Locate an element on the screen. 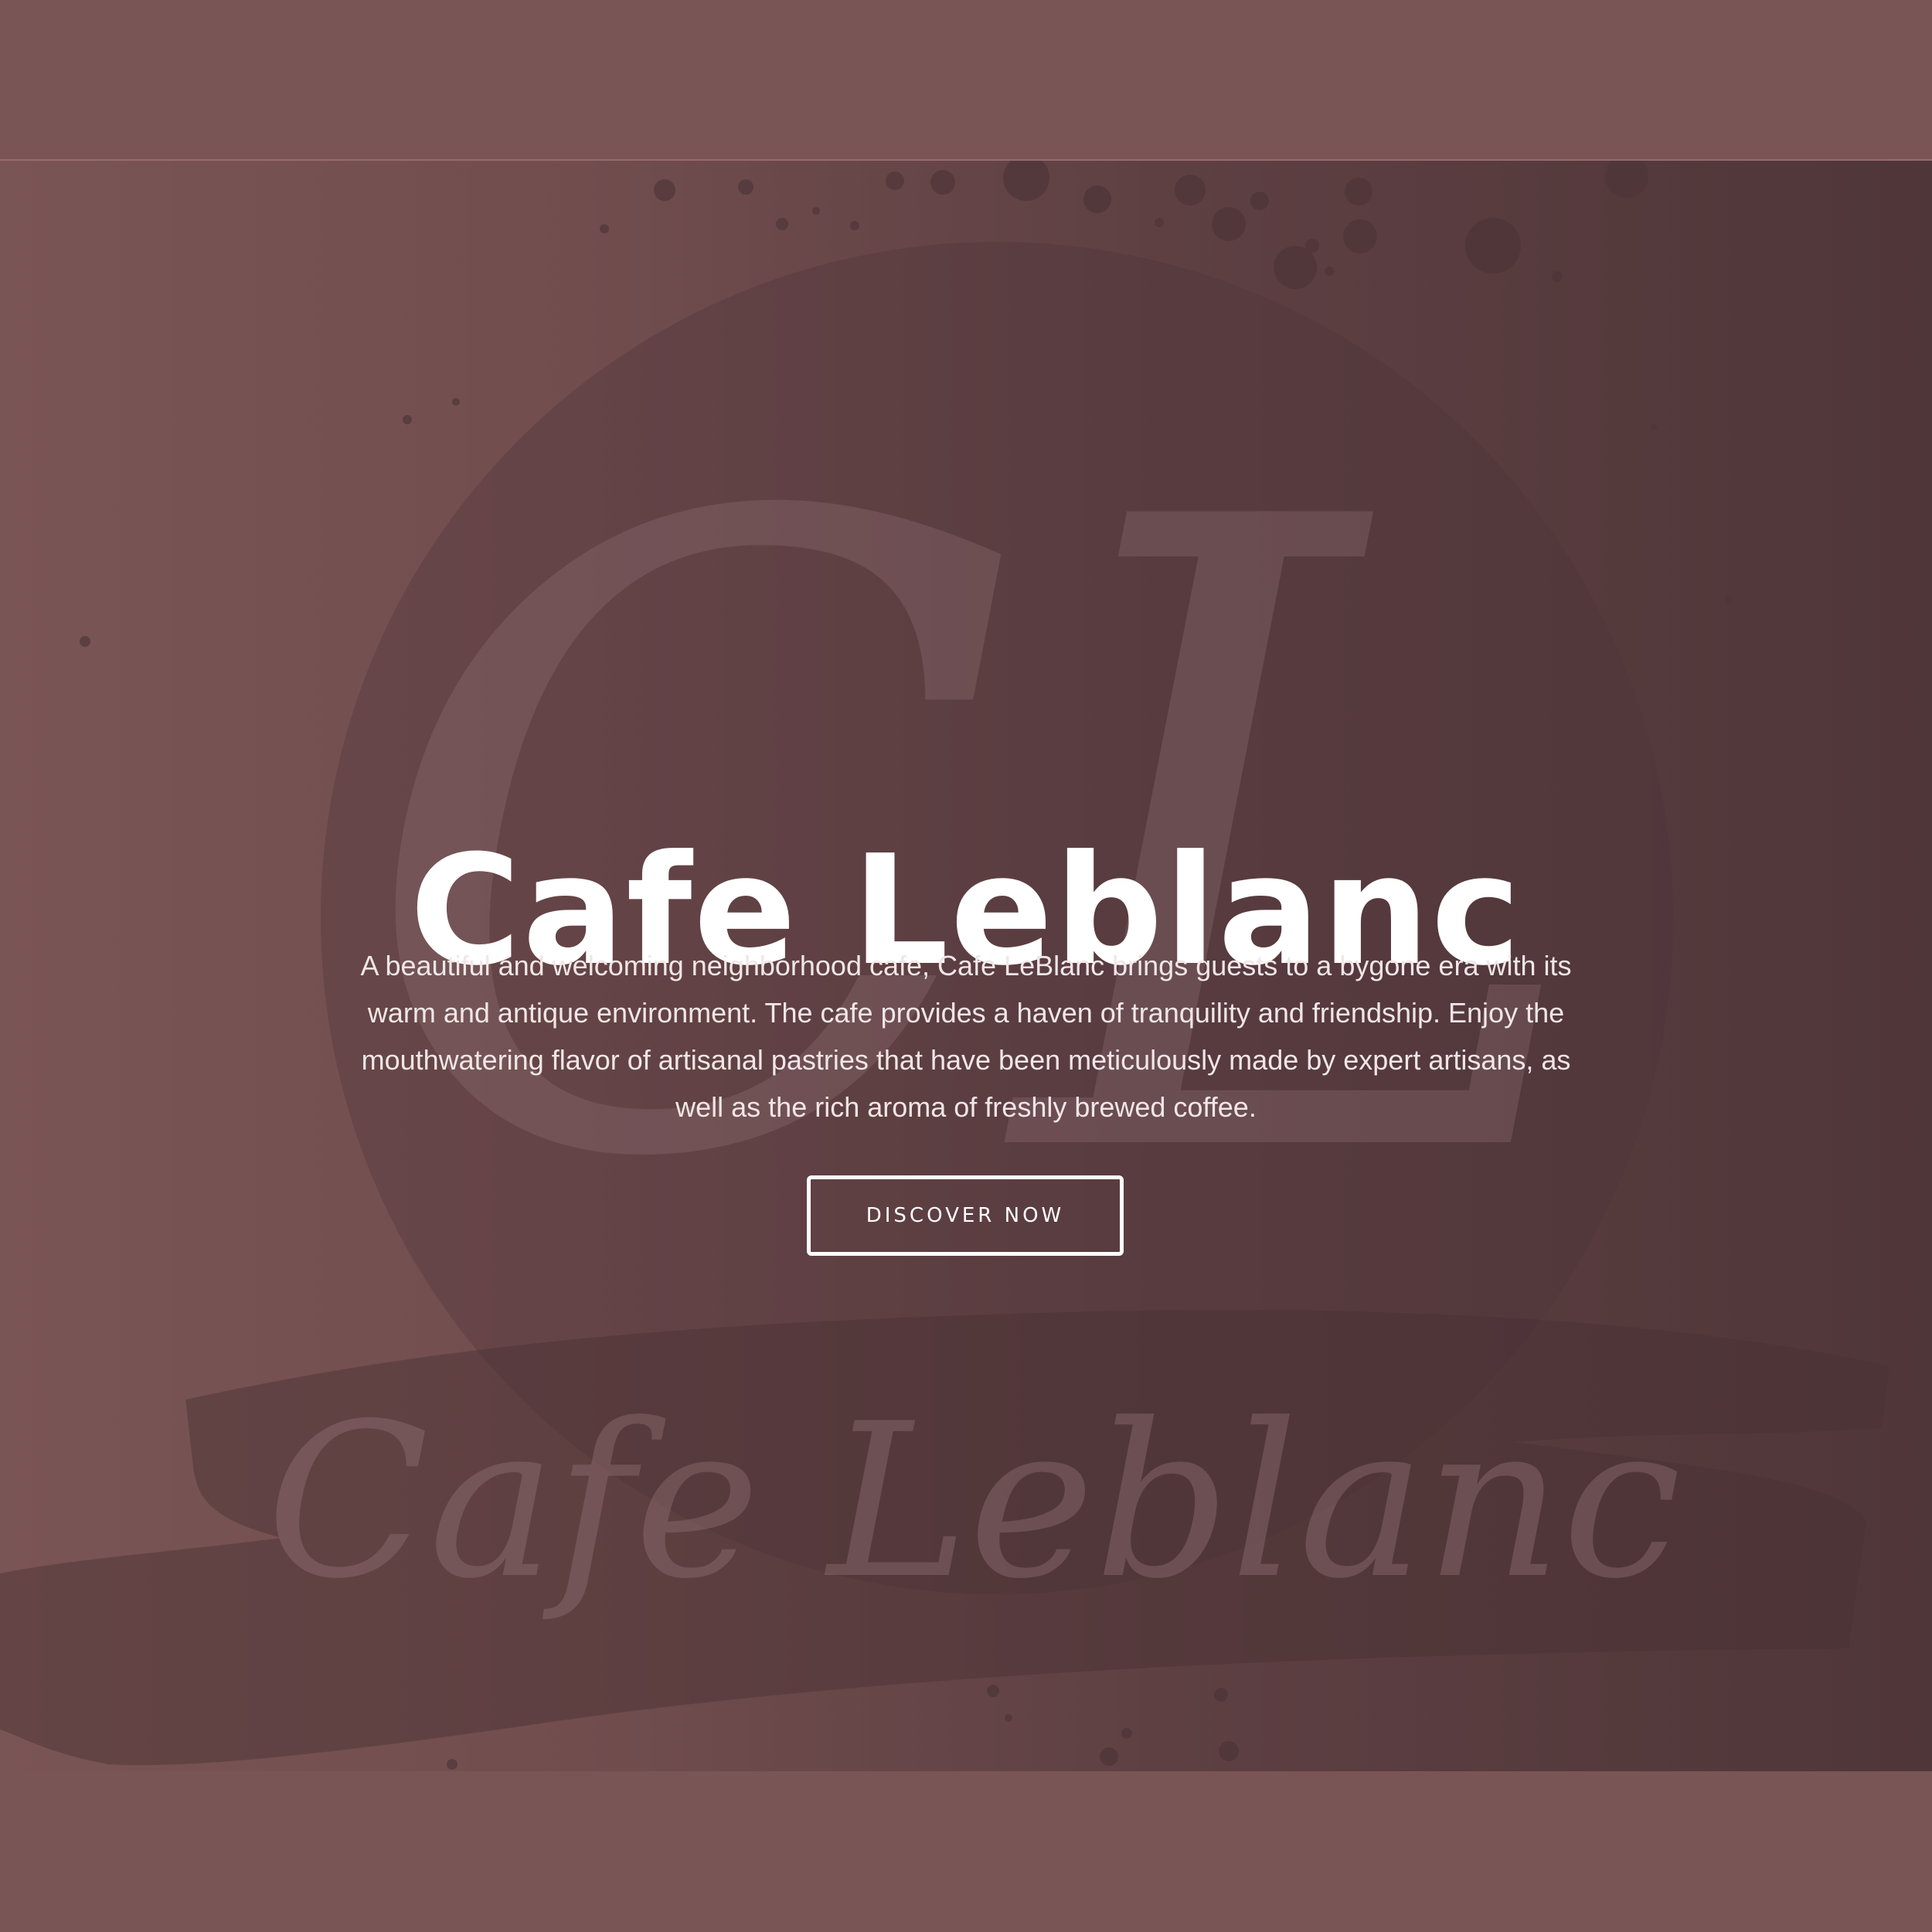  top-band is located at coordinates (966, 81).